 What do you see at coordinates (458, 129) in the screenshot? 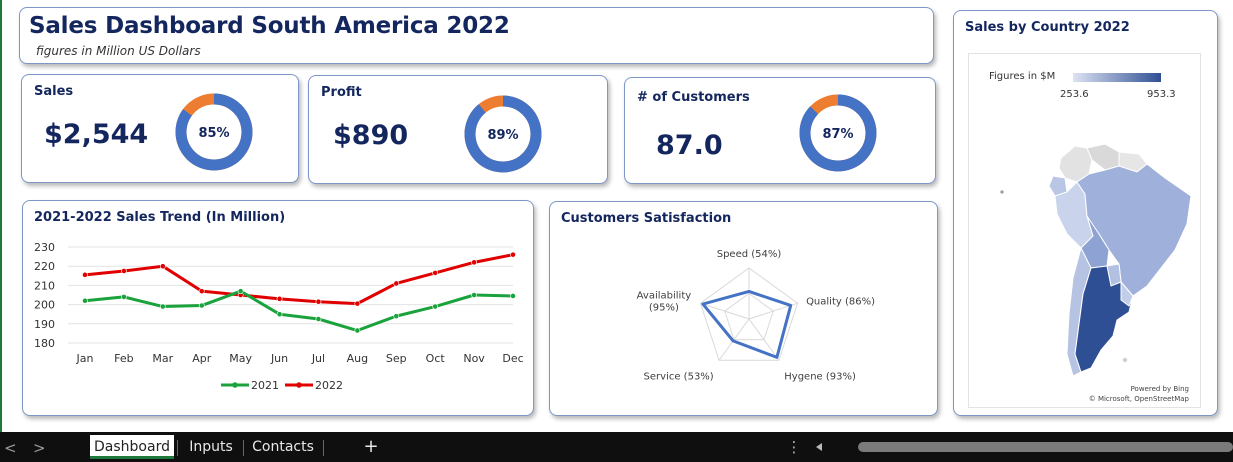
I see `kpi-card-profit: Profit $890 89%` at bounding box center [458, 129].